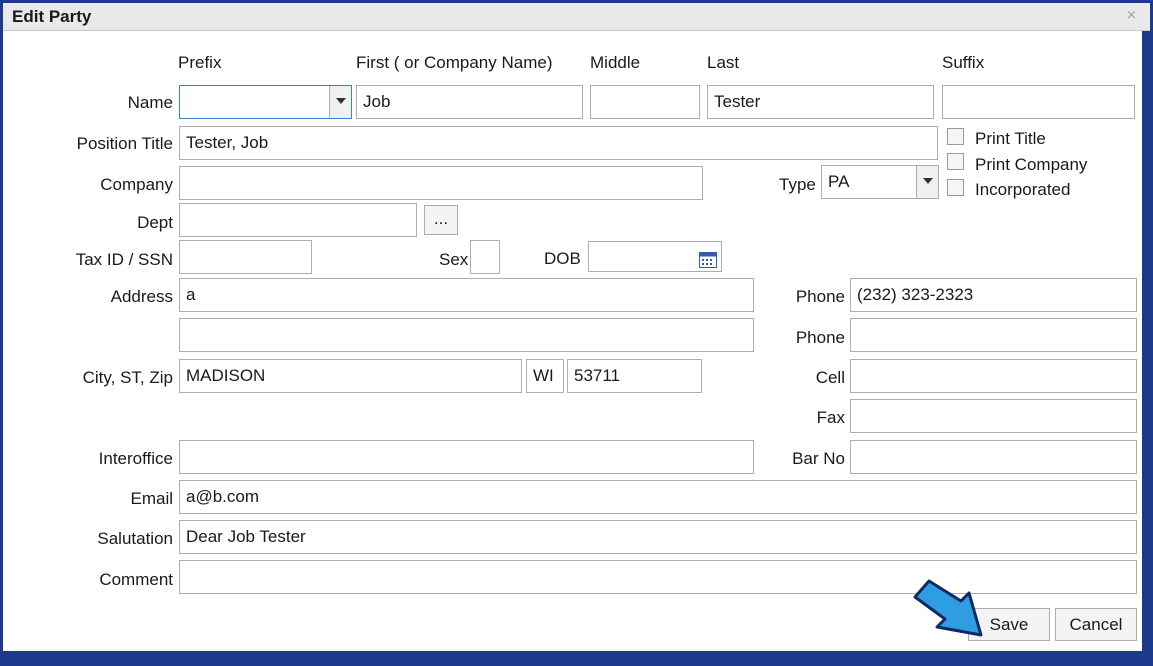 Image resolution: width=1153 pixels, height=666 pixels. I want to click on print-company-label: Print Company, so click(1031, 164).